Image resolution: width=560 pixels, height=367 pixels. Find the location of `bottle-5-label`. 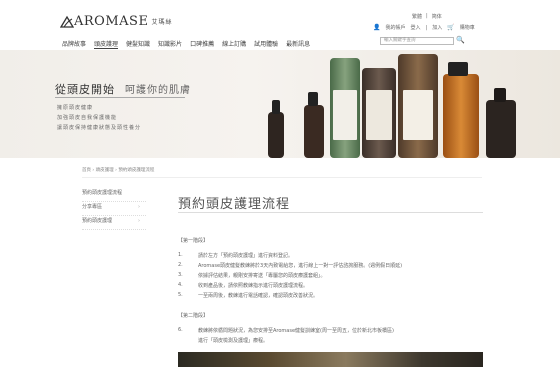

bottle-5-label is located at coordinates (418, 115).